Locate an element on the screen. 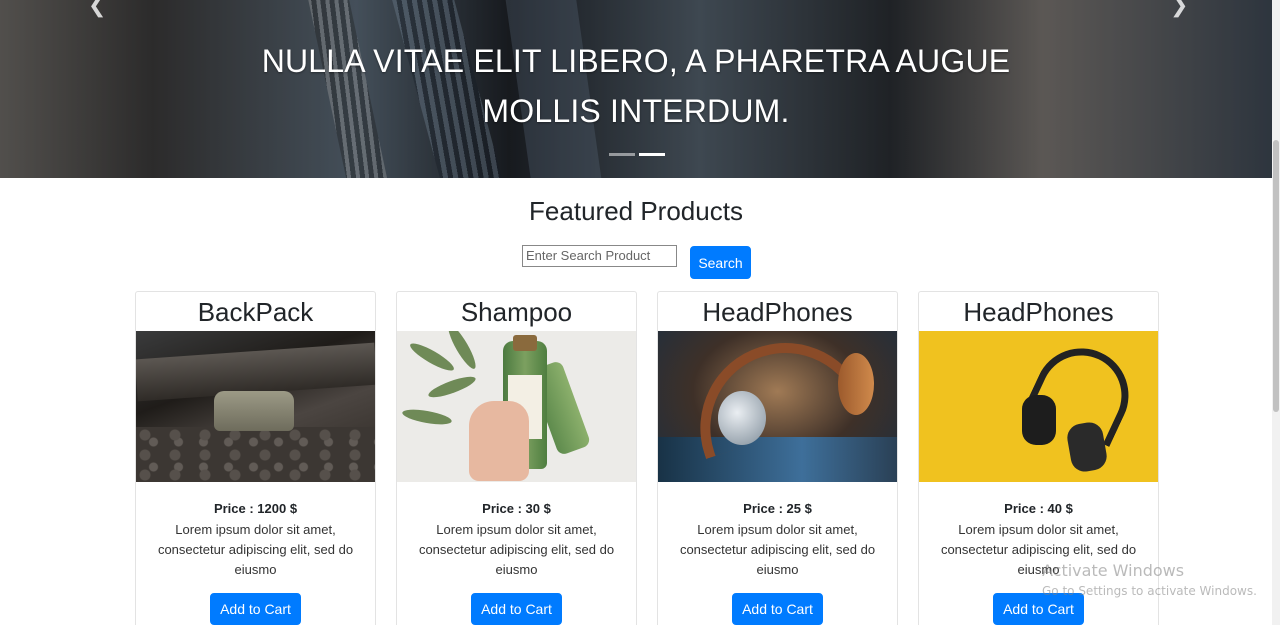 The width and height of the screenshot is (1280, 625). scrollbar-thumb is located at coordinates (1276, 276).